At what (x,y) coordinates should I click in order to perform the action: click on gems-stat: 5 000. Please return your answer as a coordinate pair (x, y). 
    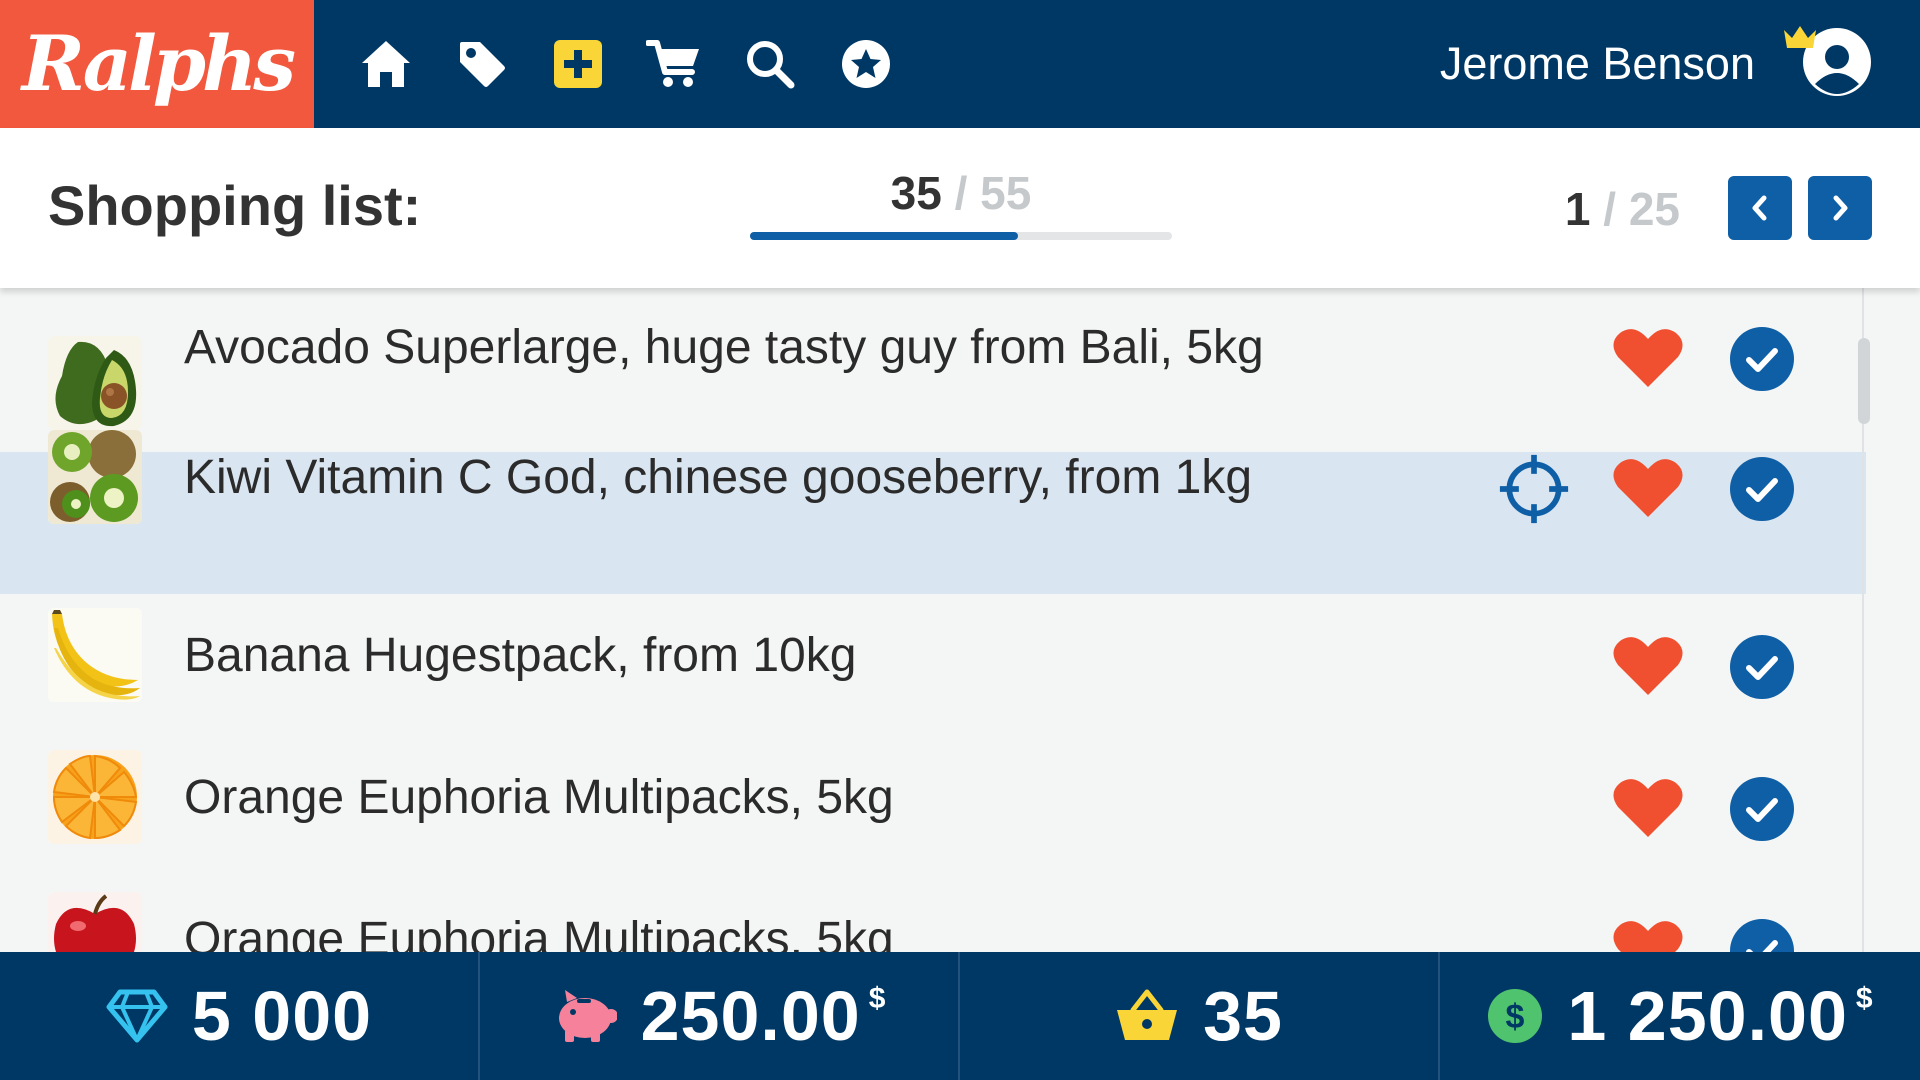
    Looking at the image, I should click on (239, 1016).